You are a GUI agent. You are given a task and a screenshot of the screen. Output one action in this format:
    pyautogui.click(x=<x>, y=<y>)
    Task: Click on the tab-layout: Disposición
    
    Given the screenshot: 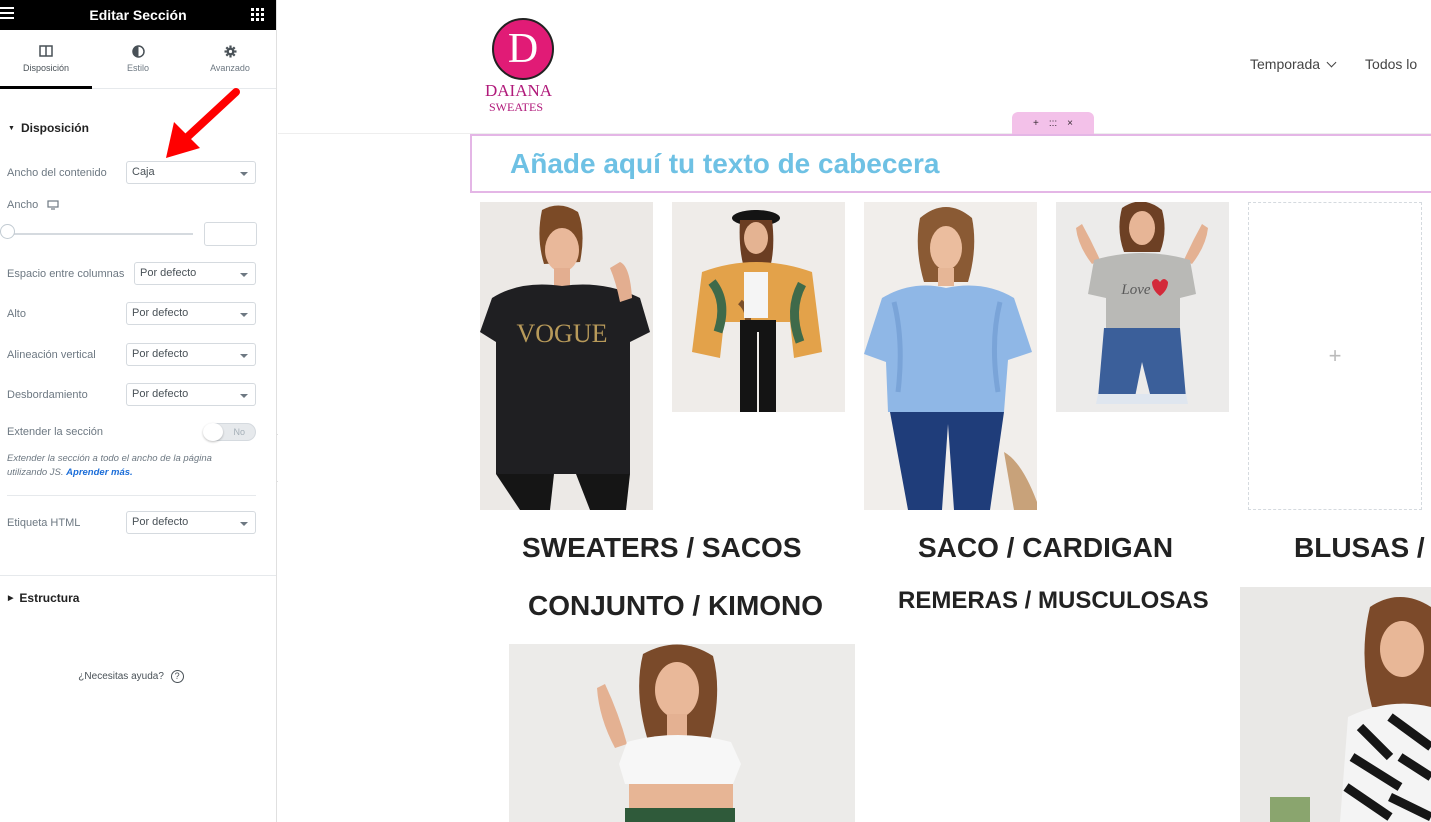 What is the action you would take?
    pyautogui.click(x=46, y=59)
    